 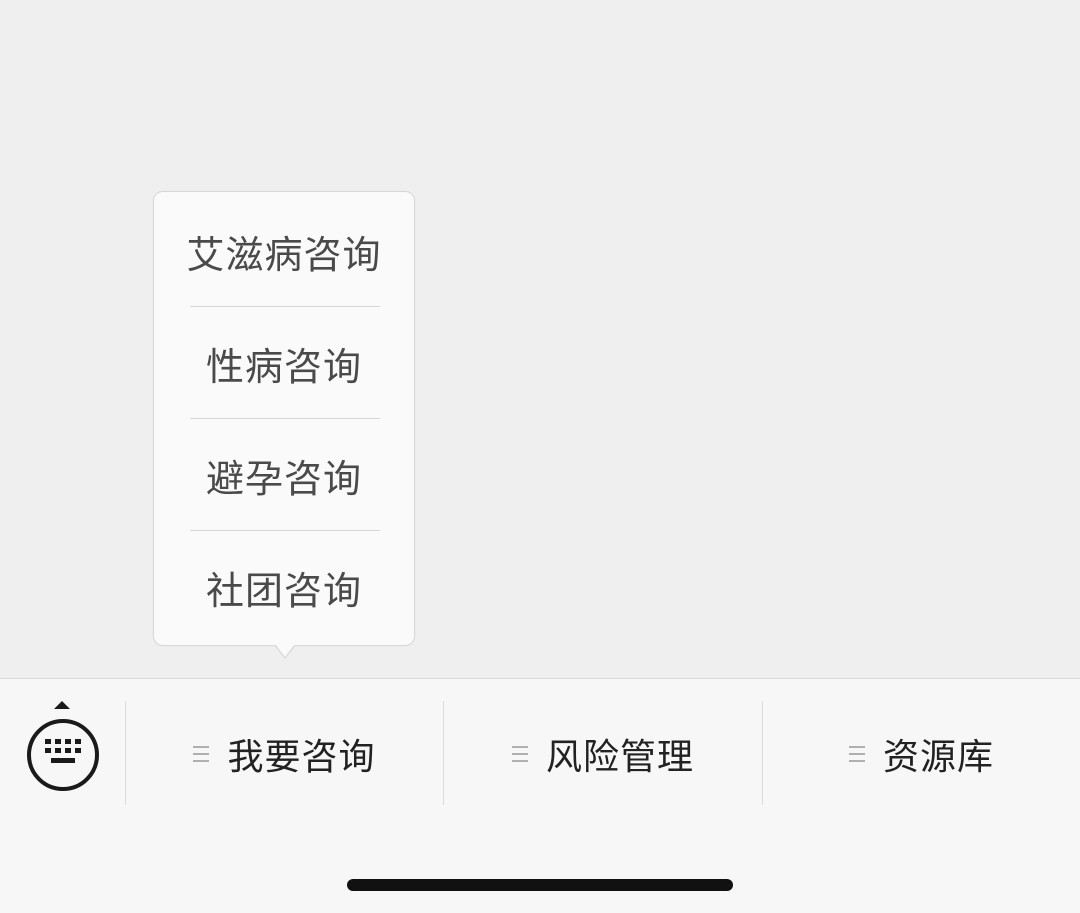 What do you see at coordinates (62, 705) in the screenshot?
I see `caret-up-icon` at bounding box center [62, 705].